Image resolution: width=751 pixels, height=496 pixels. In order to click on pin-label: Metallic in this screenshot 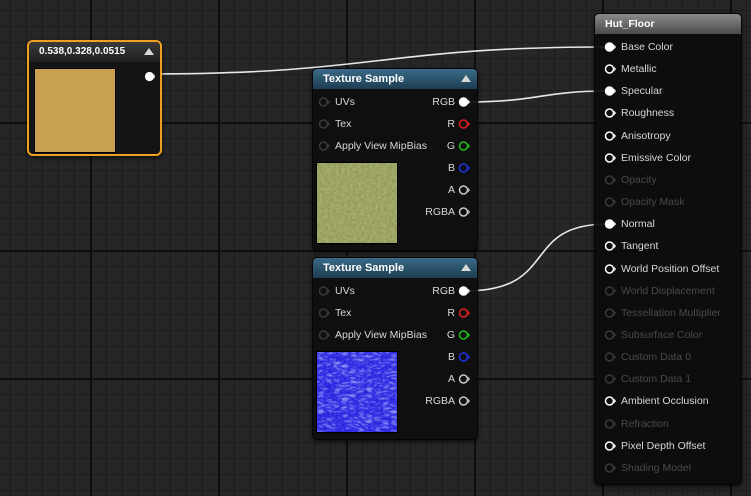, I will do `click(639, 69)`.